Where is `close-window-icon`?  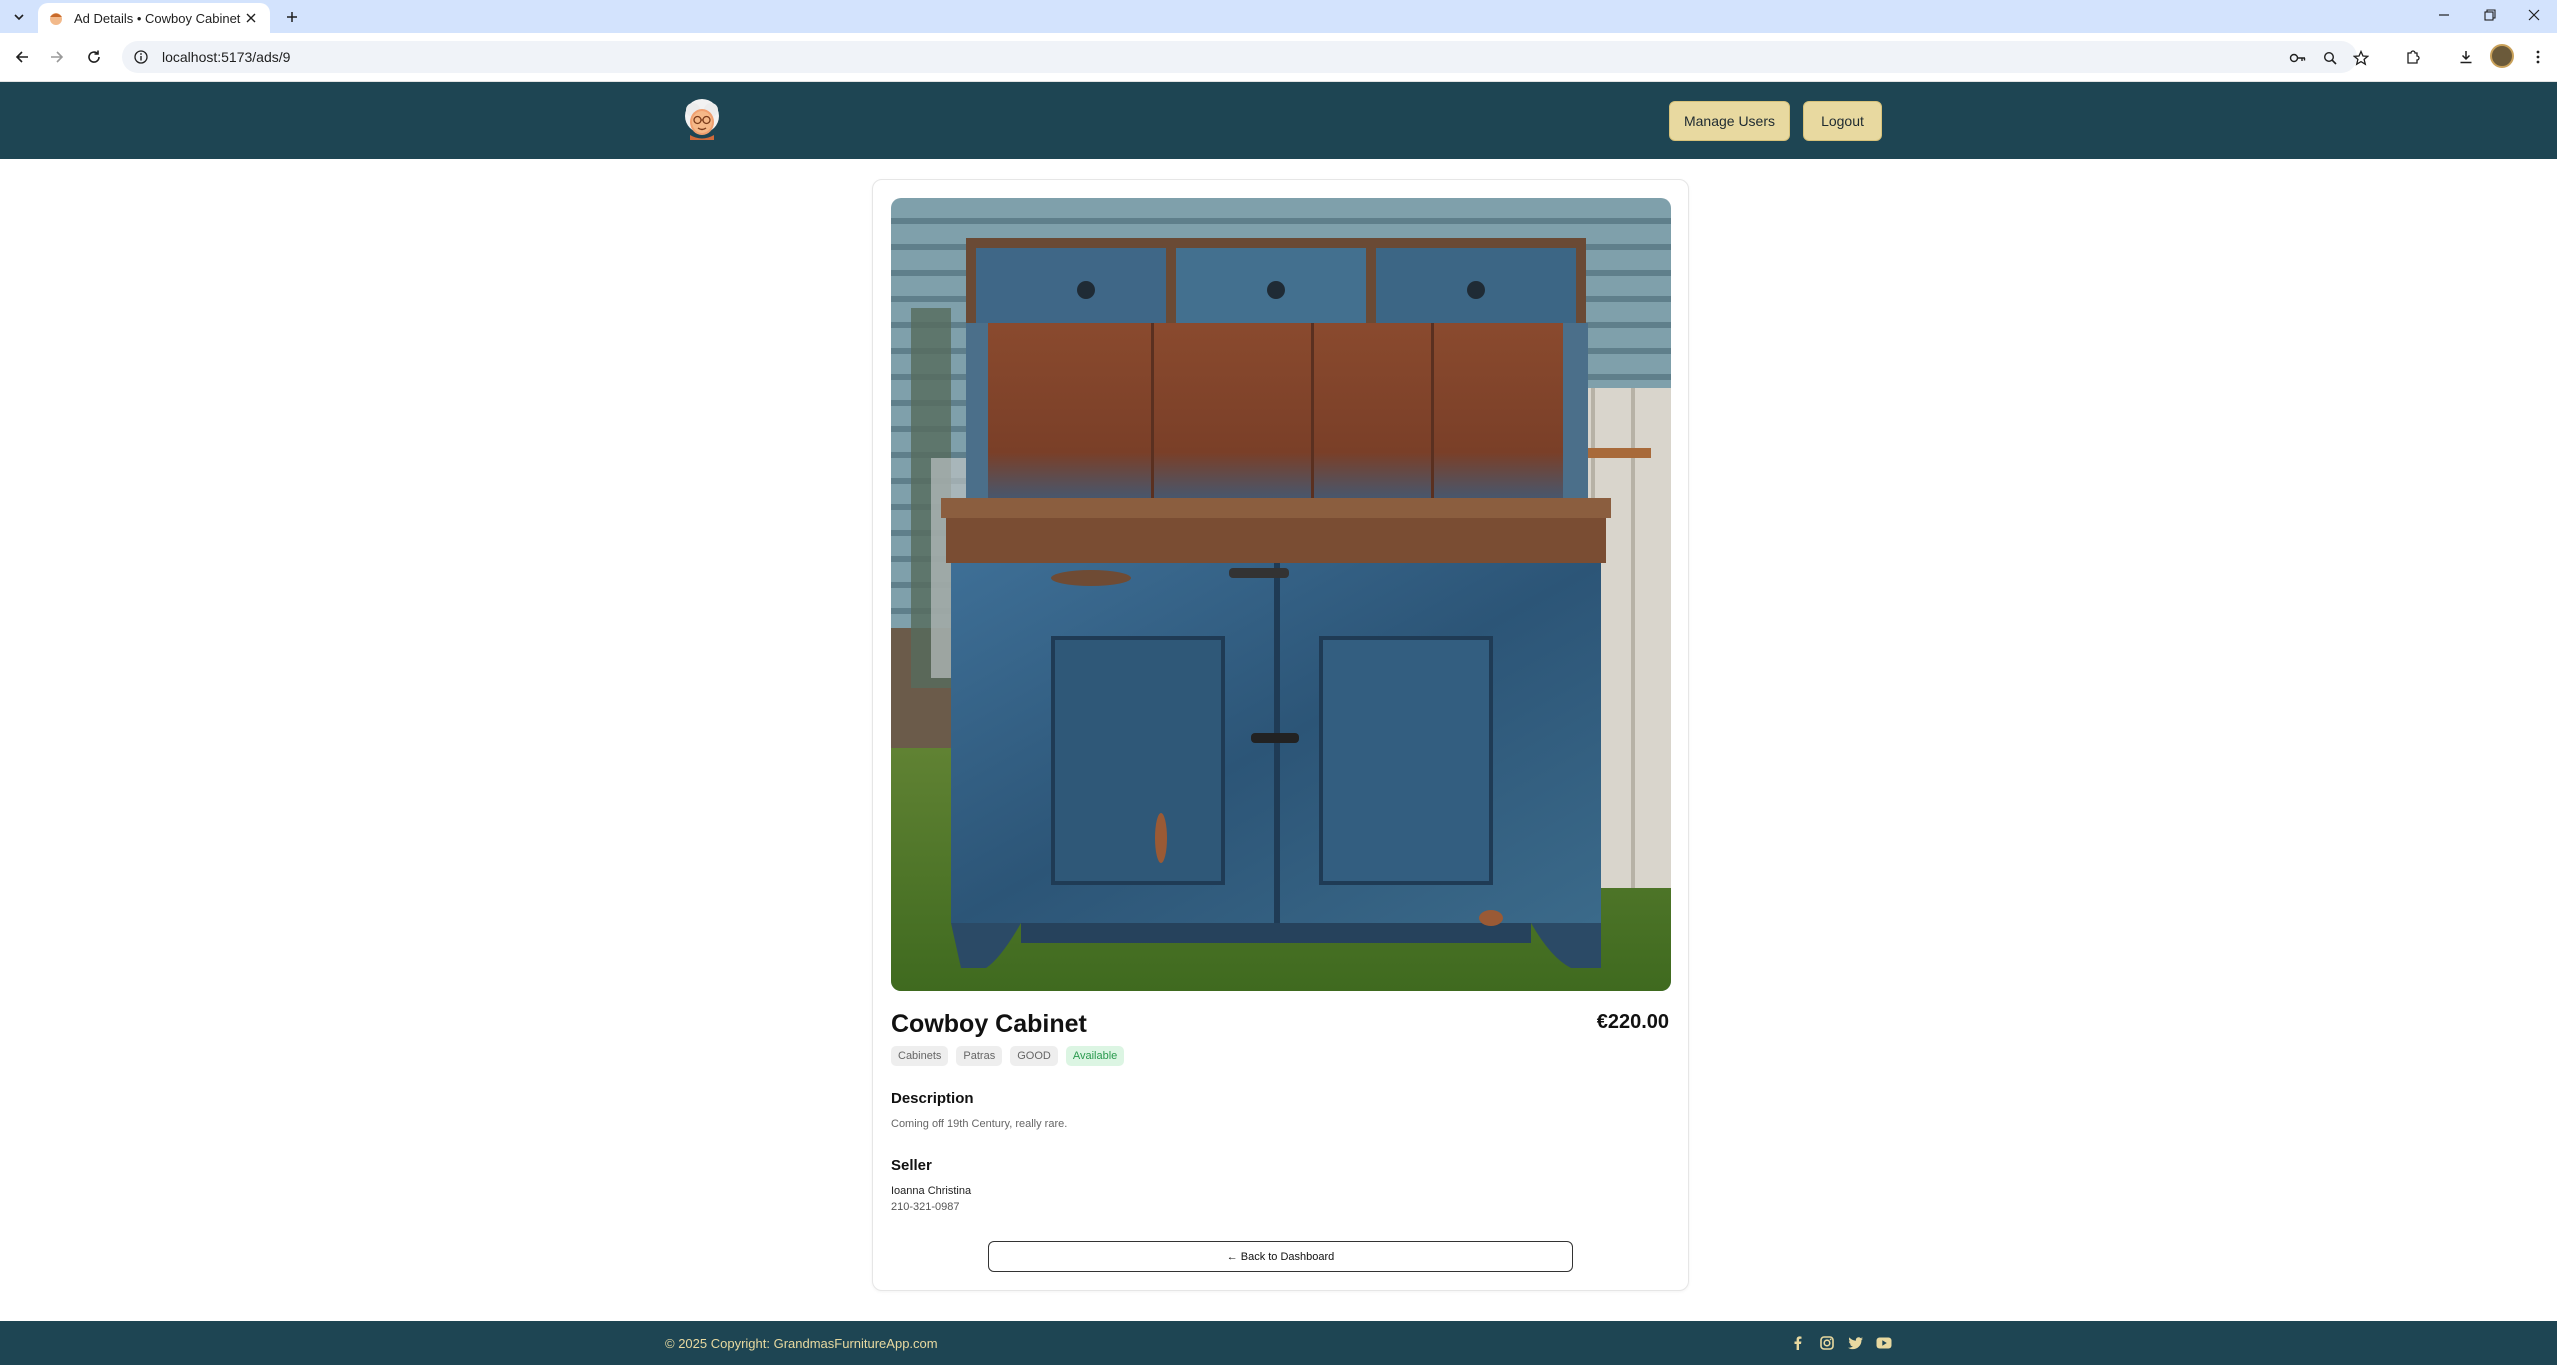
close-window-icon is located at coordinates (2534, 15).